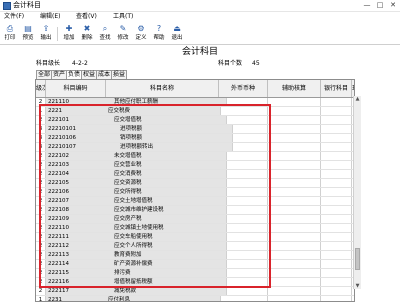 The image size is (400, 302). Describe the element at coordinates (76, 102) in the screenshot. I see `cell-code: 221110` at that location.